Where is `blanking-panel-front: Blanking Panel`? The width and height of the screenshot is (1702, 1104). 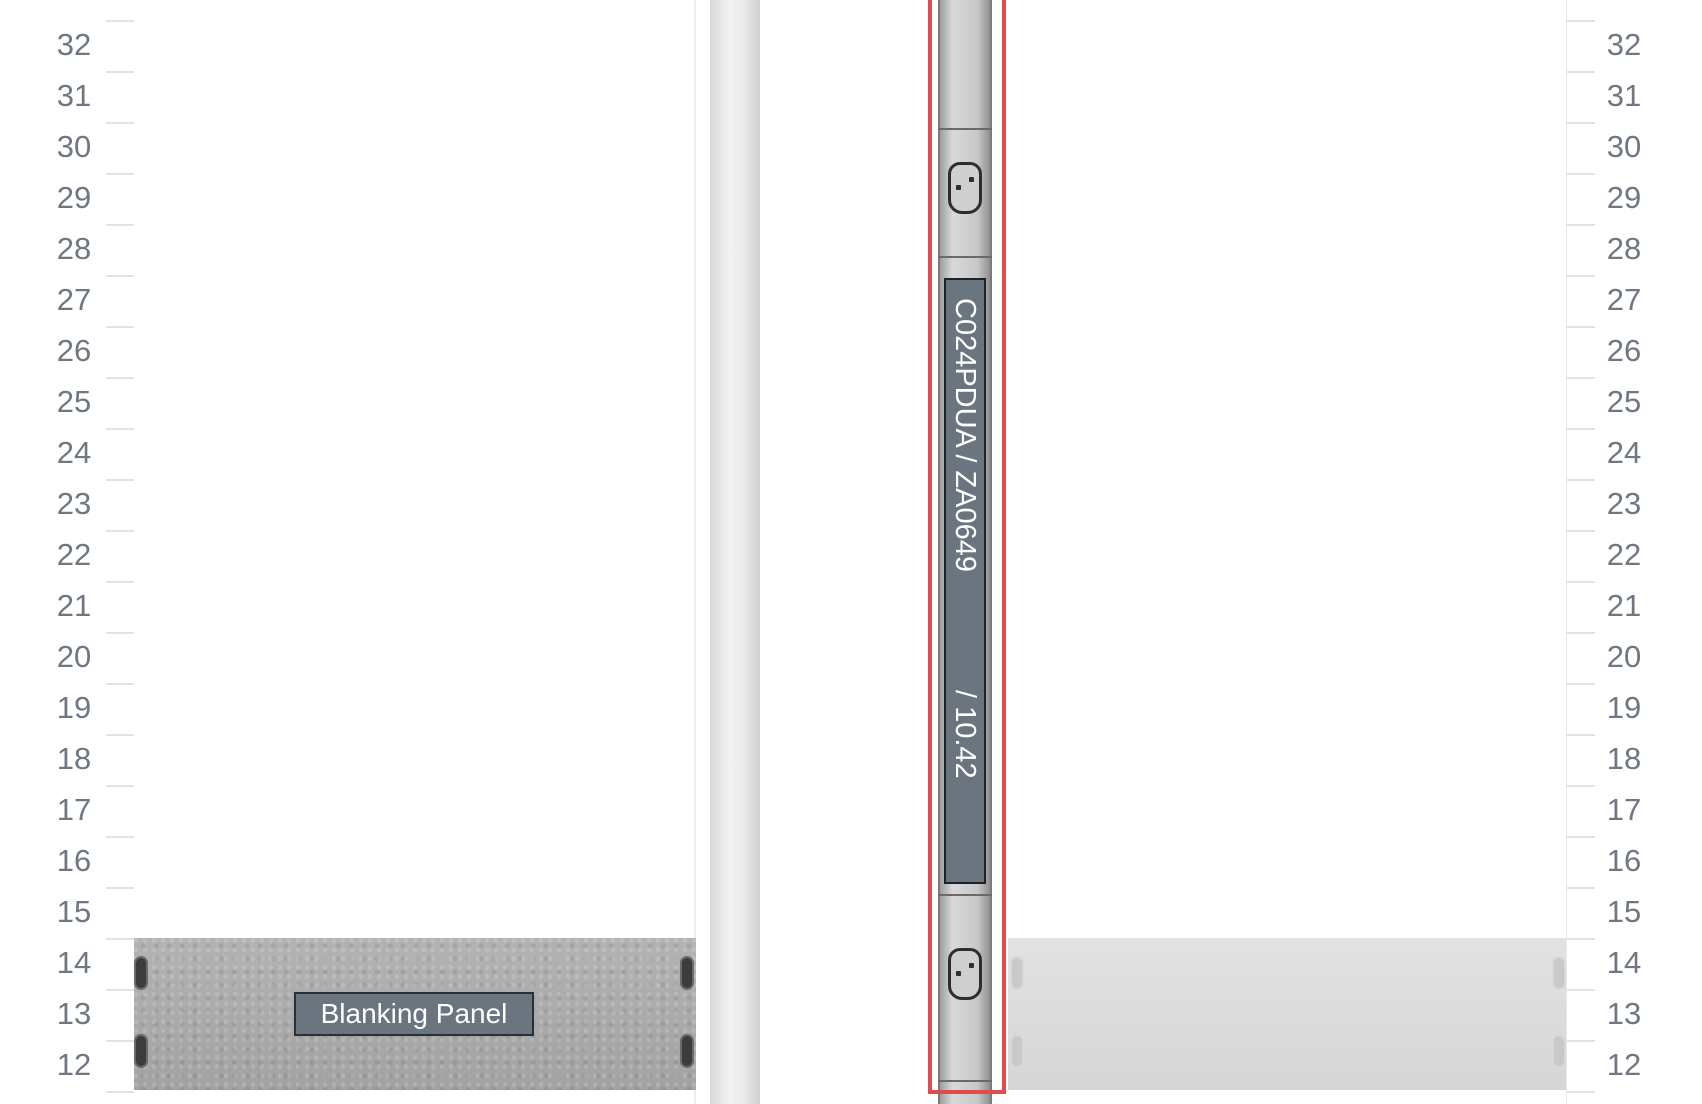
blanking-panel-front: Blanking Panel is located at coordinates (415, 1014).